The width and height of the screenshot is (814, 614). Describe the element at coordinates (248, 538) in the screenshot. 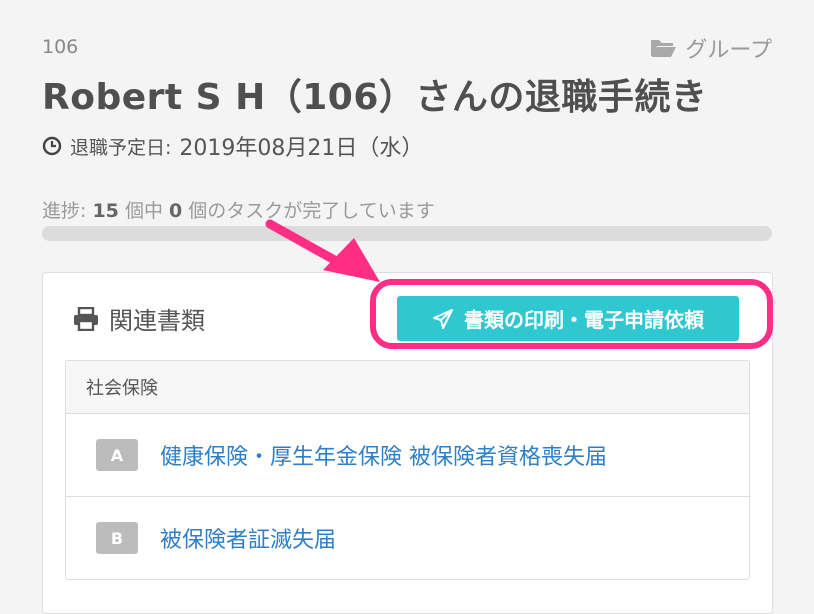

I see `document-link: 被保険者証滅失届` at that location.